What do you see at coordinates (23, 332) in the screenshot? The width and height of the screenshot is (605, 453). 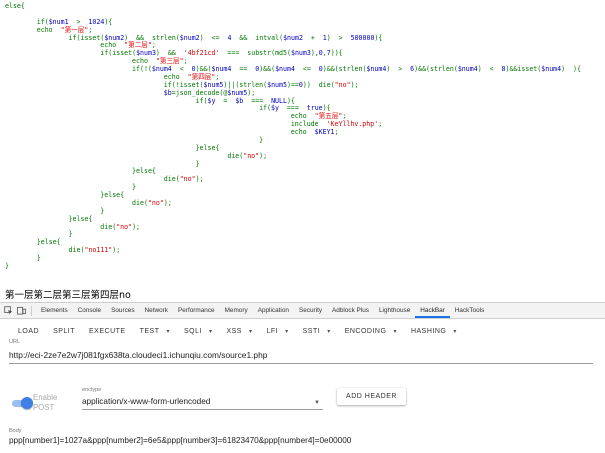 I see `load-button: LOAD` at bounding box center [23, 332].